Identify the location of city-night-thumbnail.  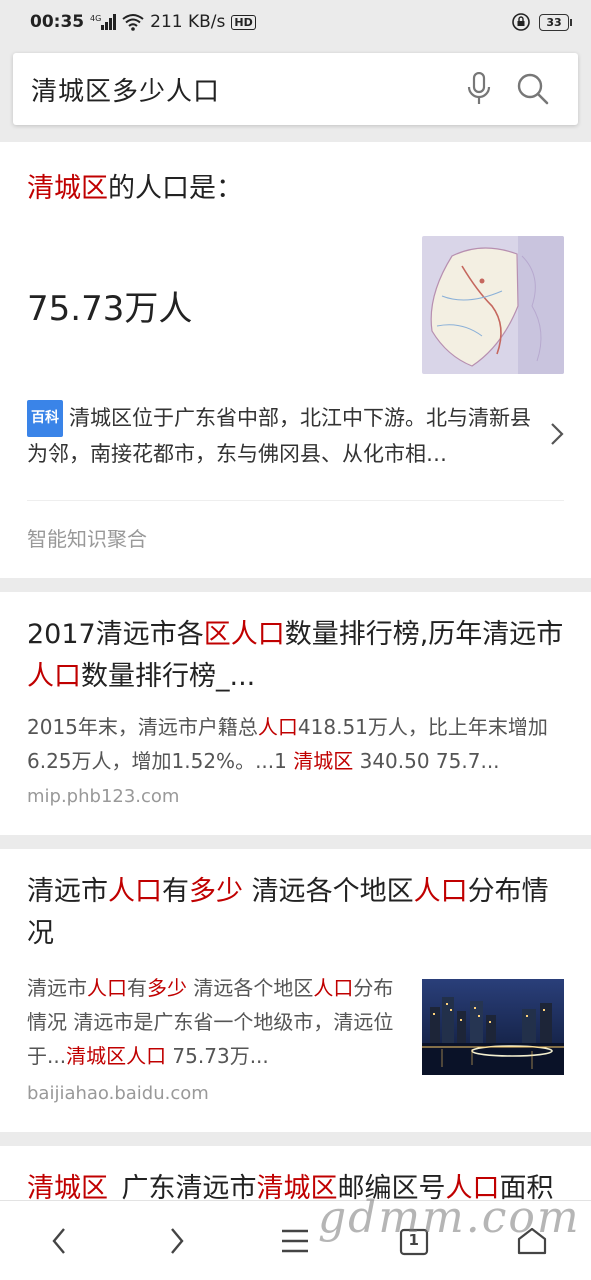
(493, 1027).